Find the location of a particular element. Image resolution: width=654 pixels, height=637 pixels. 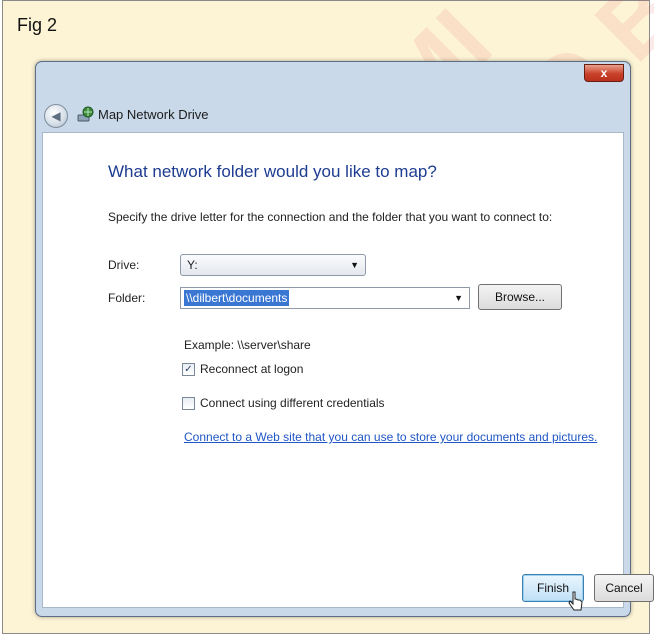

example-text: Example: \\server\share is located at coordinates (247, 345).